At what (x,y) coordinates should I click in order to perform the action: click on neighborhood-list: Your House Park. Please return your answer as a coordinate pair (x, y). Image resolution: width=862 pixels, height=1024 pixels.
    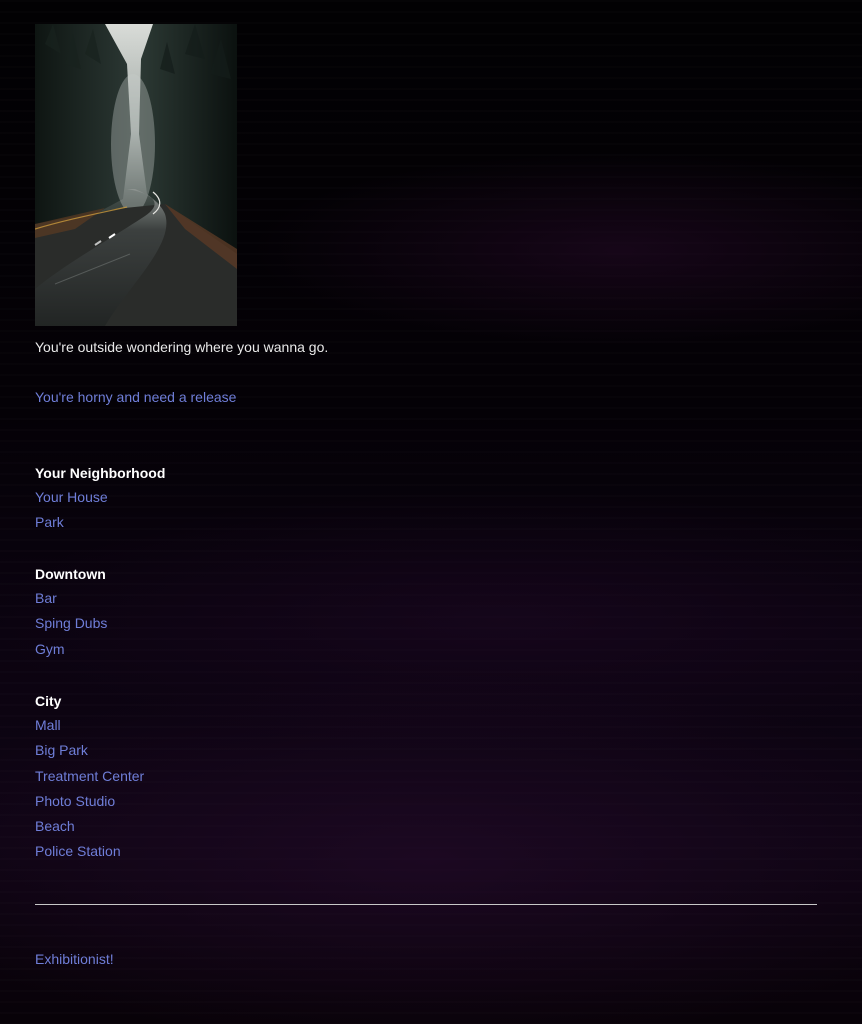
    Looking at the image, I should click on (185, 510).